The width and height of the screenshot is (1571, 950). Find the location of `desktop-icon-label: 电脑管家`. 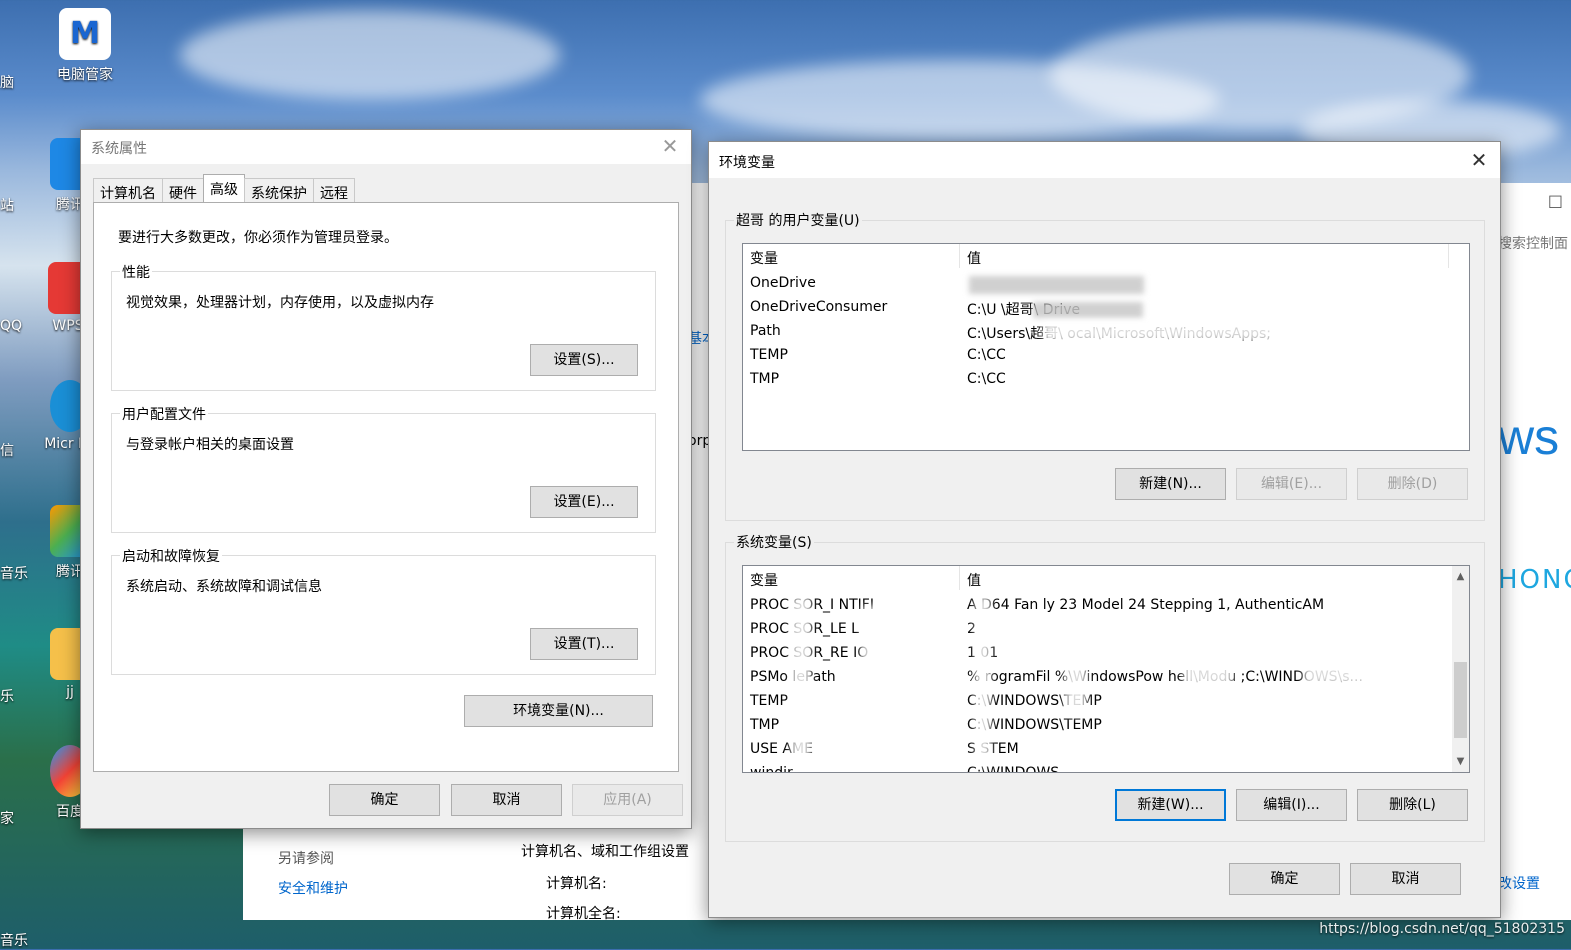

desktop-icon-label: 电脑管家 is located at coordinates (85, 75).